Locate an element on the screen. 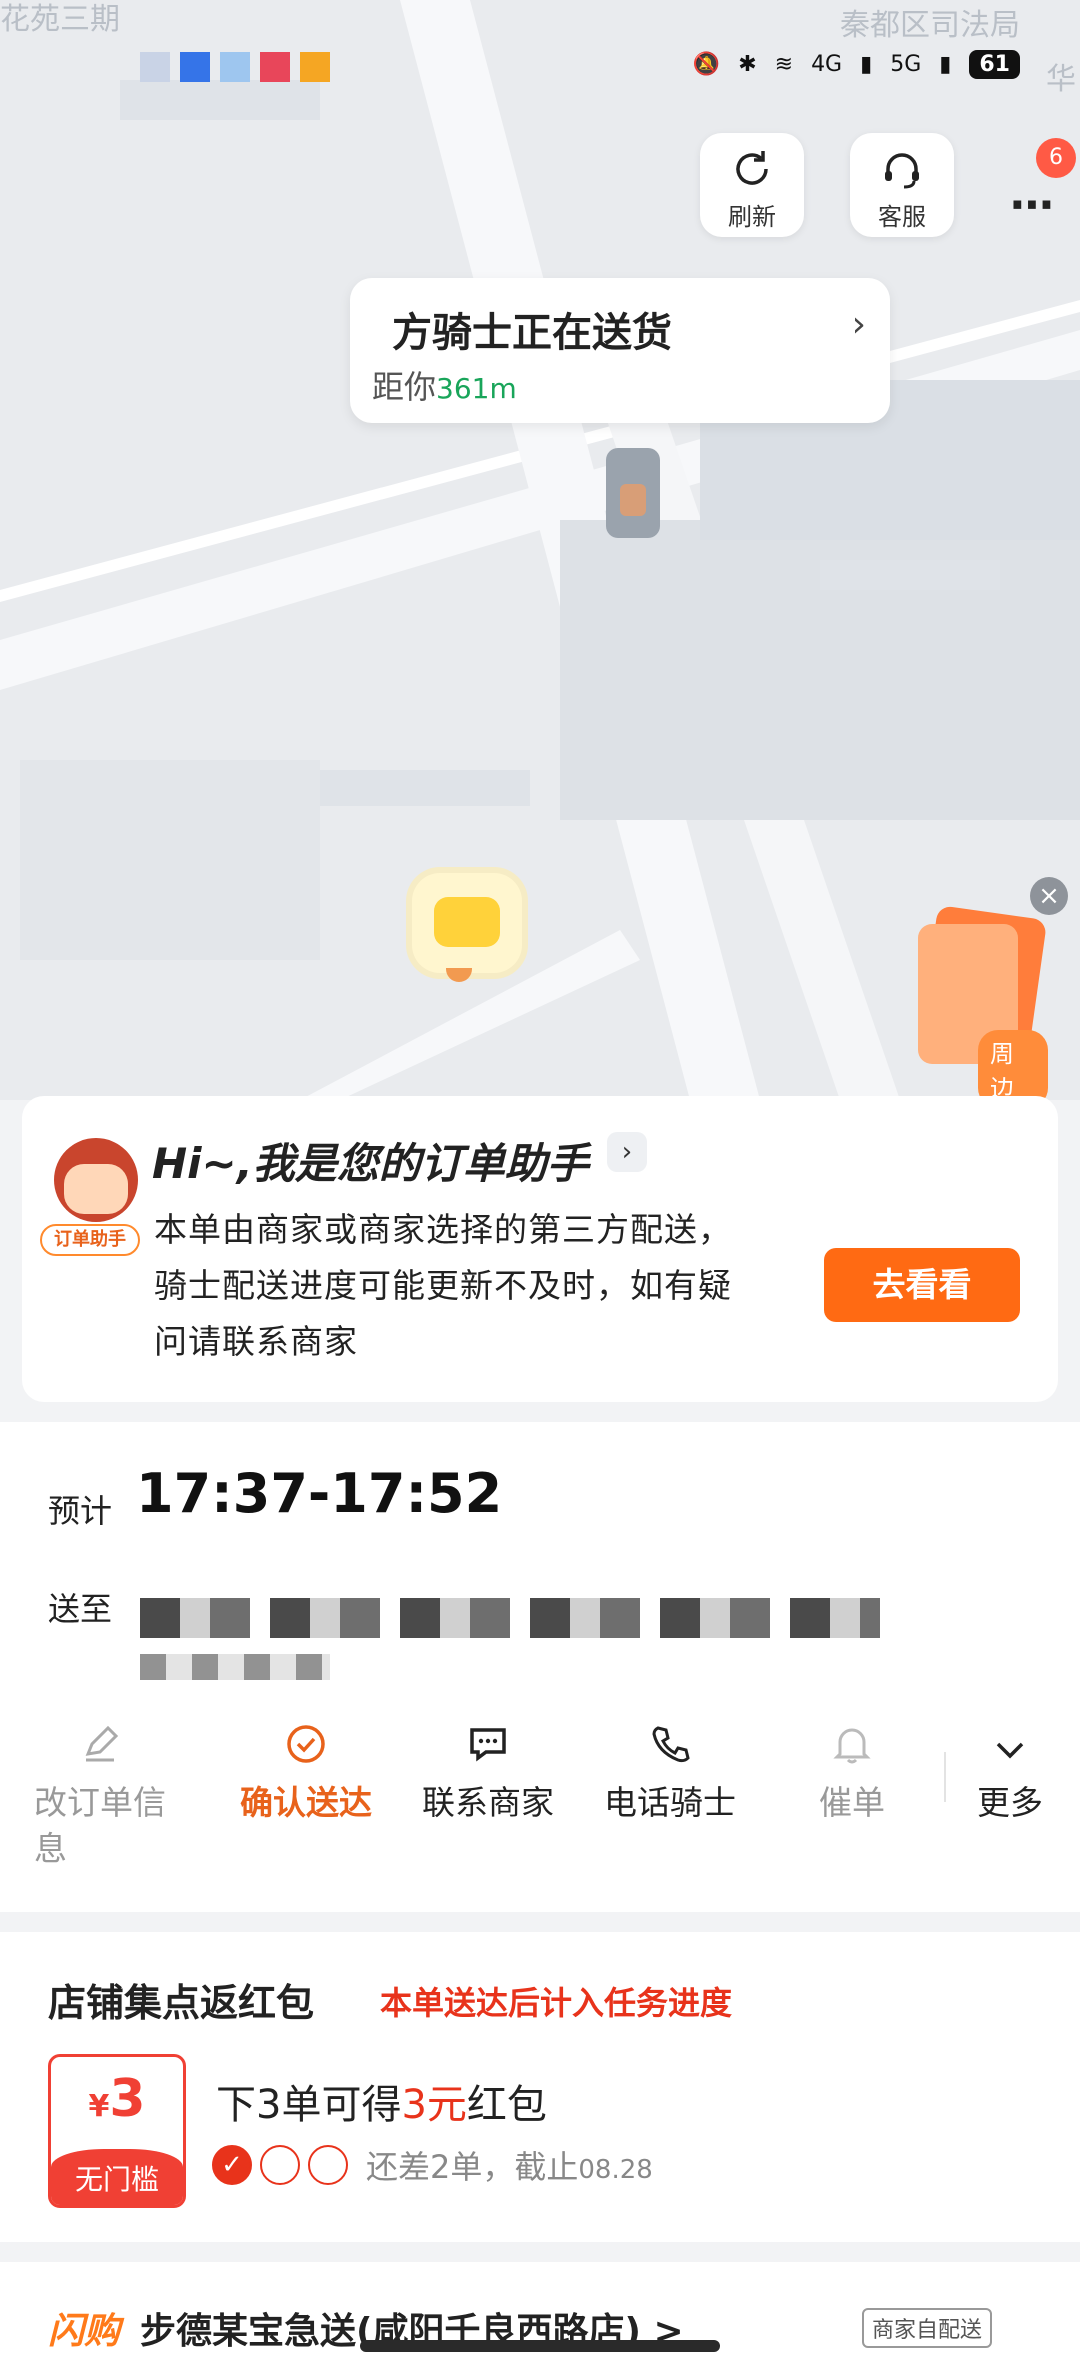 Image resolution: width=1080 pixels, height=2373 pixels. contact-merchant-button: 联系商家 is located at coordinates (488, 1774).